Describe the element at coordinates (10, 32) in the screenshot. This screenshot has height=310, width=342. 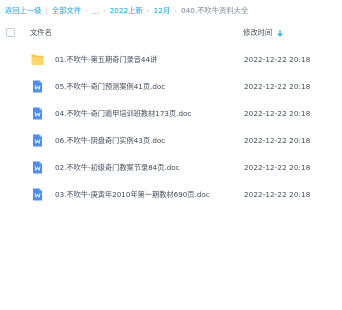
I see `select-all-checkbox` at that location.